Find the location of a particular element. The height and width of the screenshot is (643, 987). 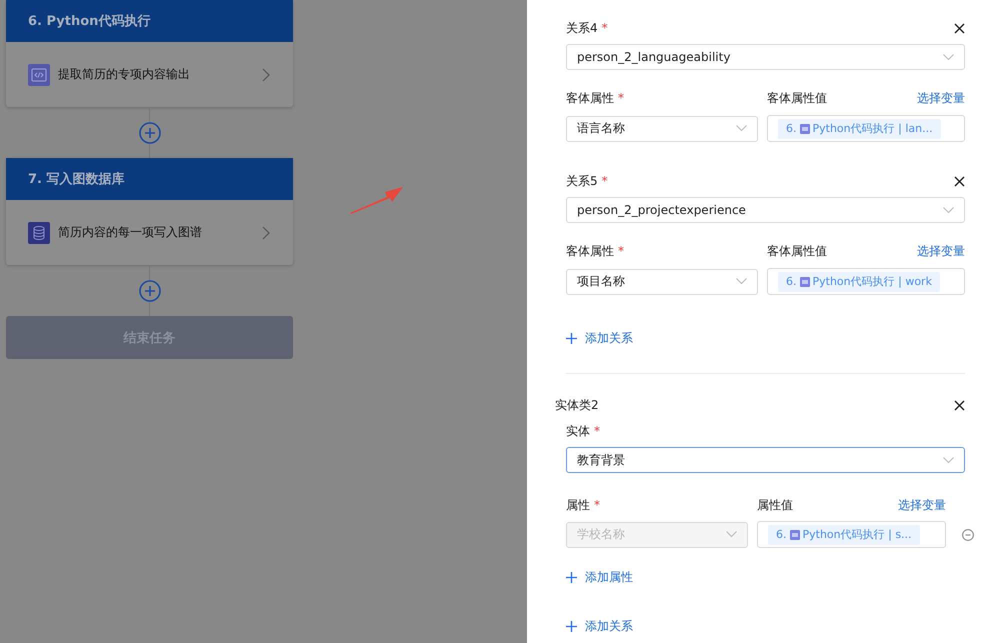

remove-icon is located at coordinates (968, 534).